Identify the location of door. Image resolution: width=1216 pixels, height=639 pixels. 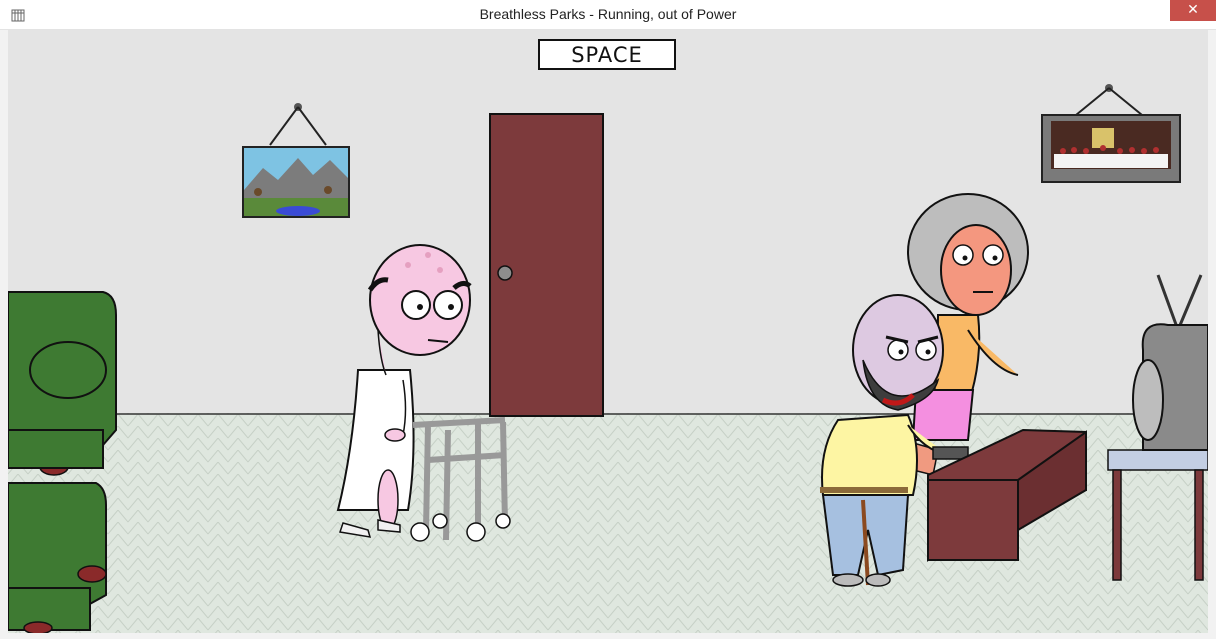
(546, 265).